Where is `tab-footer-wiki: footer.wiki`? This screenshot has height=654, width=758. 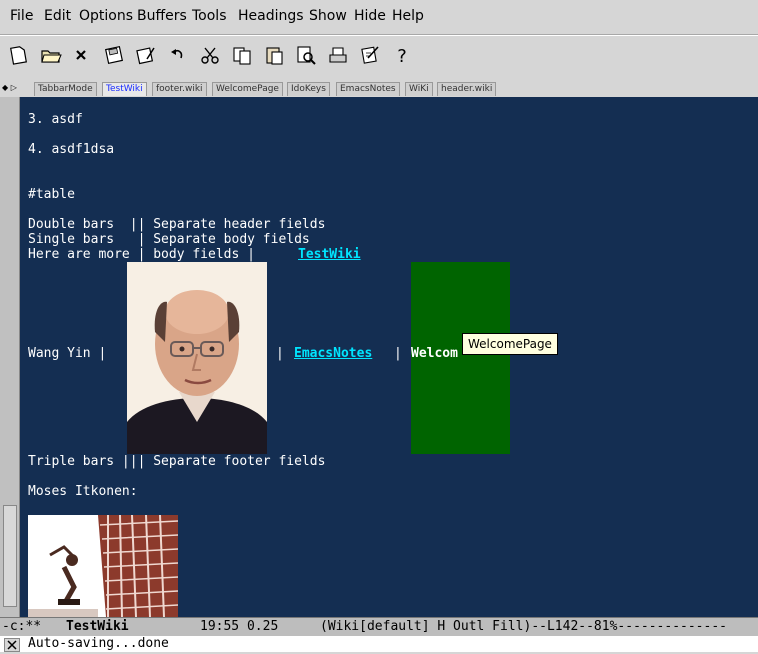 tab-footer-wiki: footer.wiki is located at coordinates (179, 89).